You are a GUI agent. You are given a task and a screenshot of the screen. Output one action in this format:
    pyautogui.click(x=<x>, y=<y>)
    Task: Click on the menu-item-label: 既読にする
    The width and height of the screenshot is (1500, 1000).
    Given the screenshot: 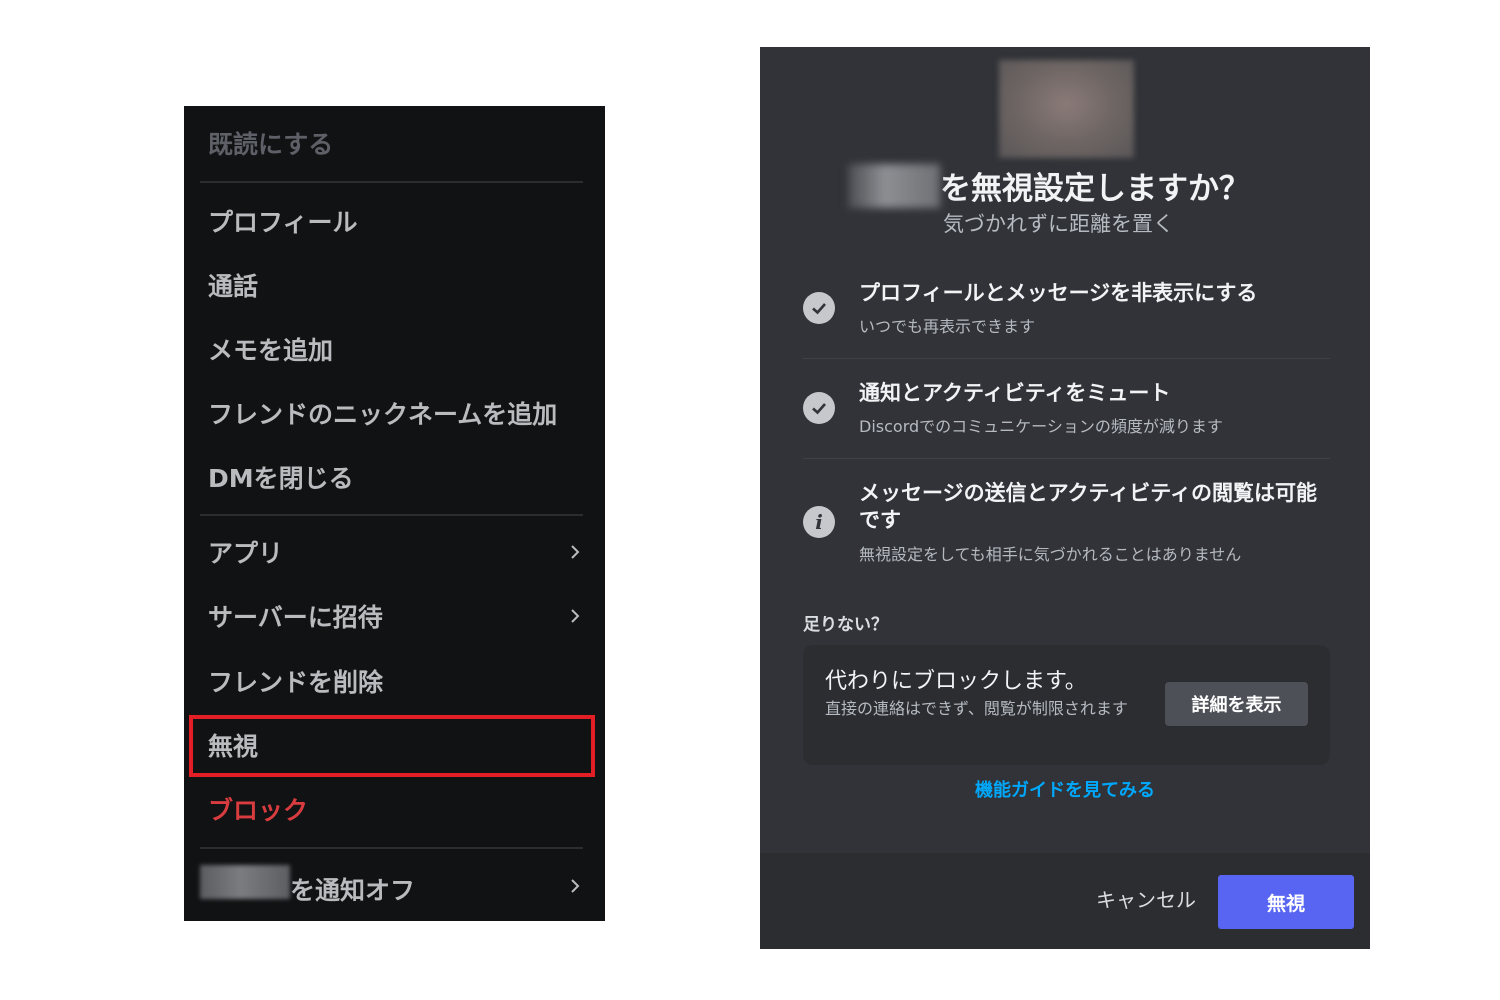 What is the action you would take?
    pyautogui.click(x=271, y=144)
    